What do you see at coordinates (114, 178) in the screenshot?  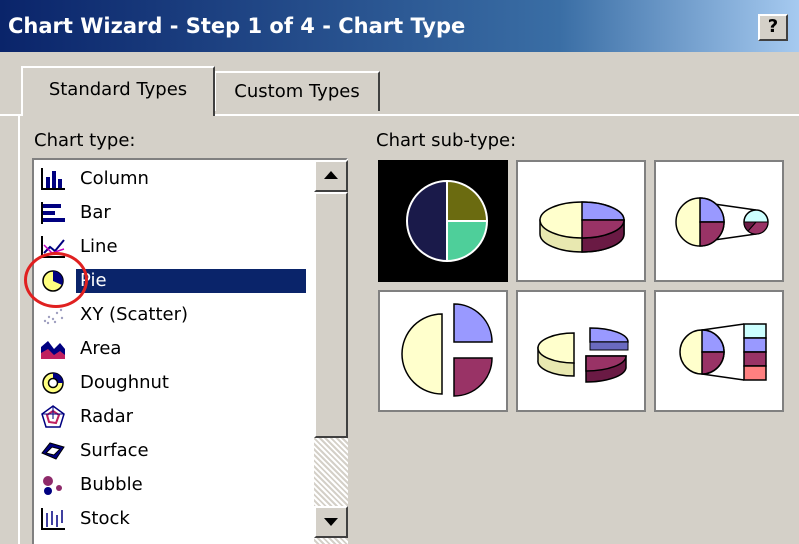 I see `list-item-label: Column` at bounding box center [114, 178].